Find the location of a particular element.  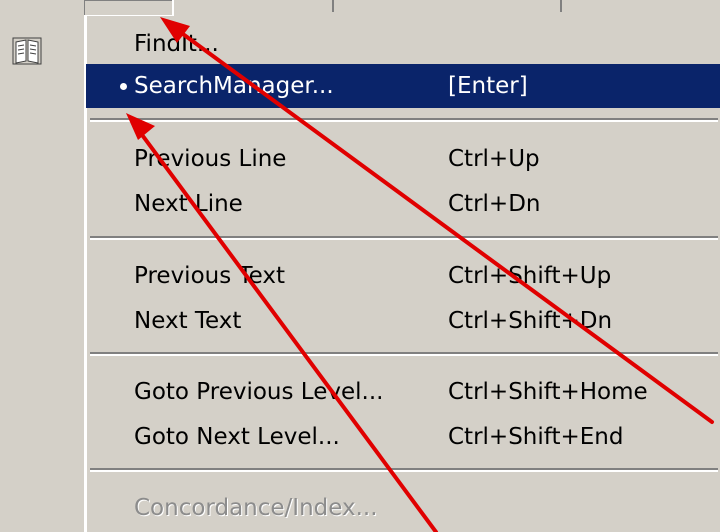

menu-item-shortcut: Ctrl+Dn is located at coordinates (494, 204).